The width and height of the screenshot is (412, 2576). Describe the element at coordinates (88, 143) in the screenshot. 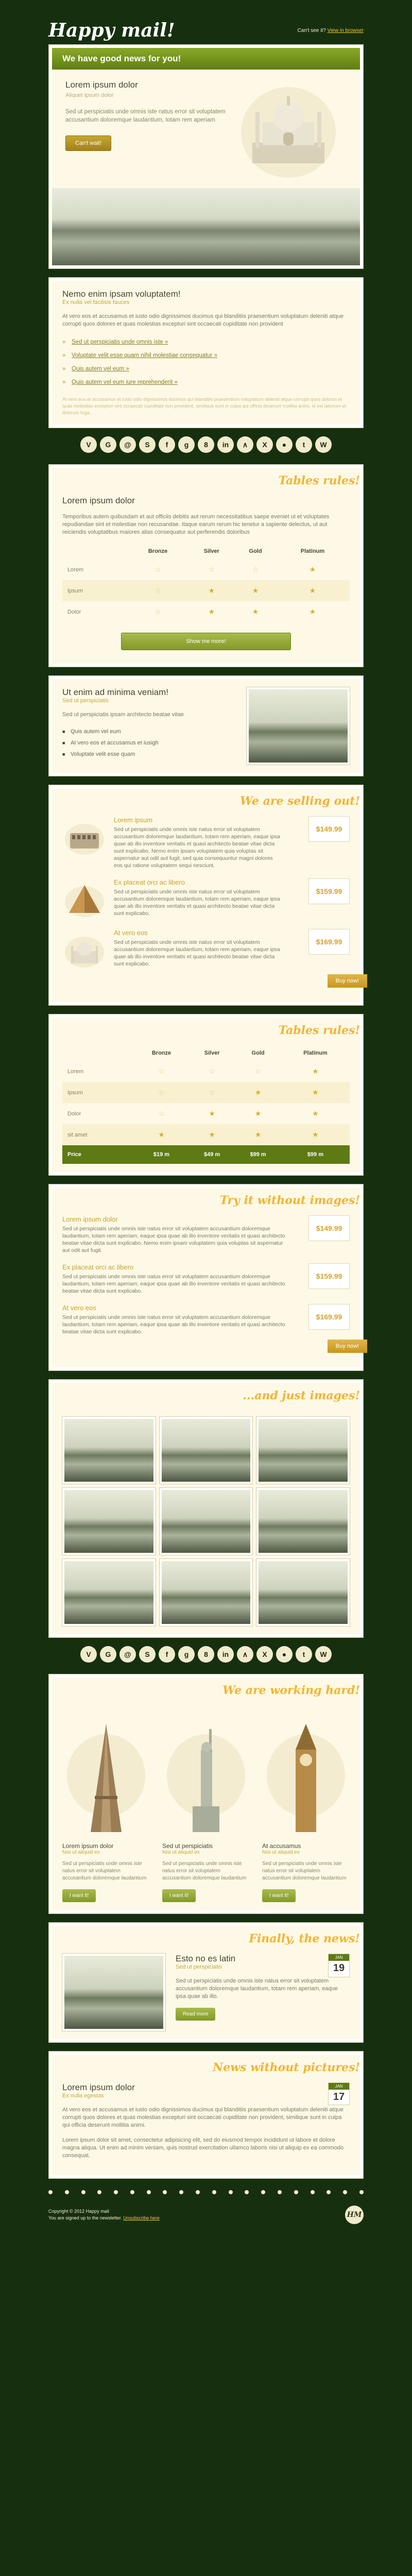

I see `cant-wait-button: Can't wait!` at that location.